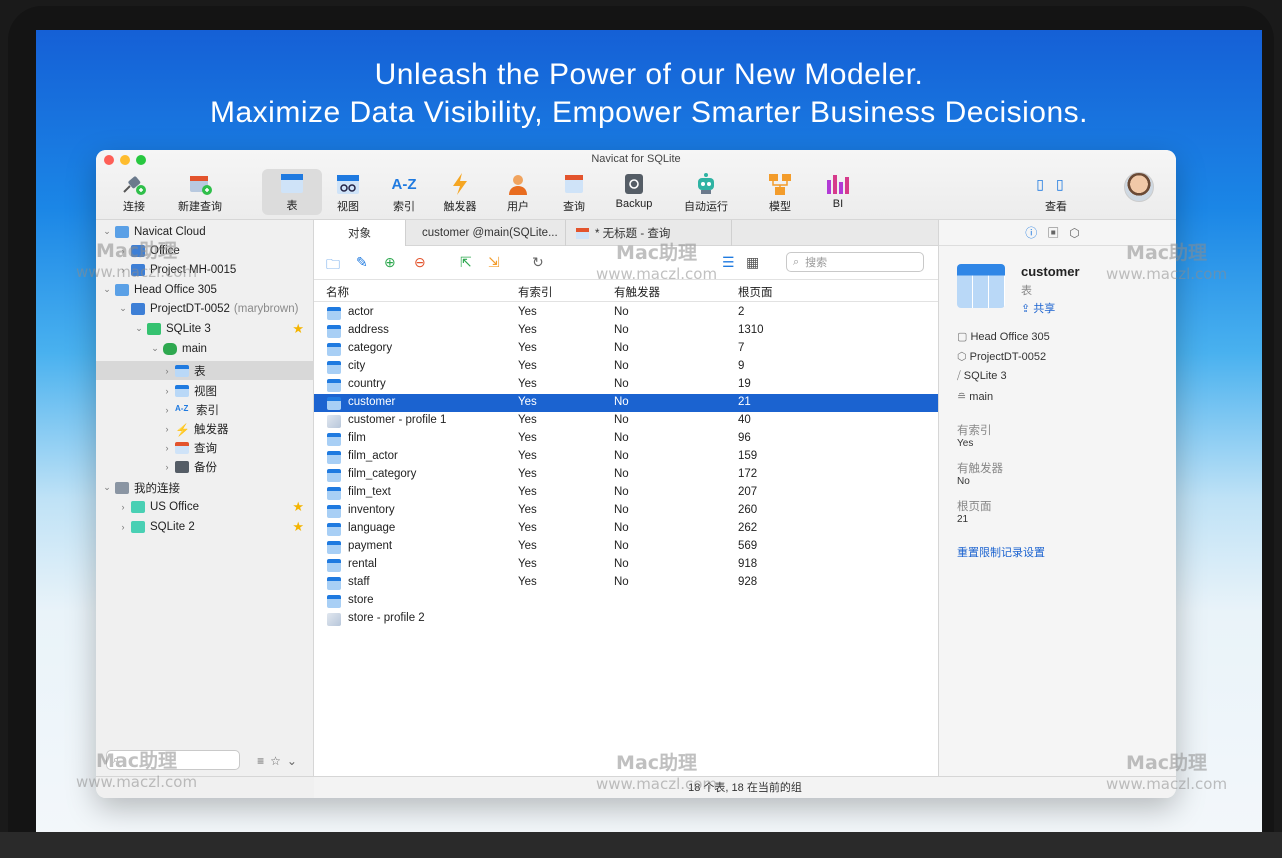  I want to click on reset-limit-link: 重置限制记录设置, so click(1001, 552).